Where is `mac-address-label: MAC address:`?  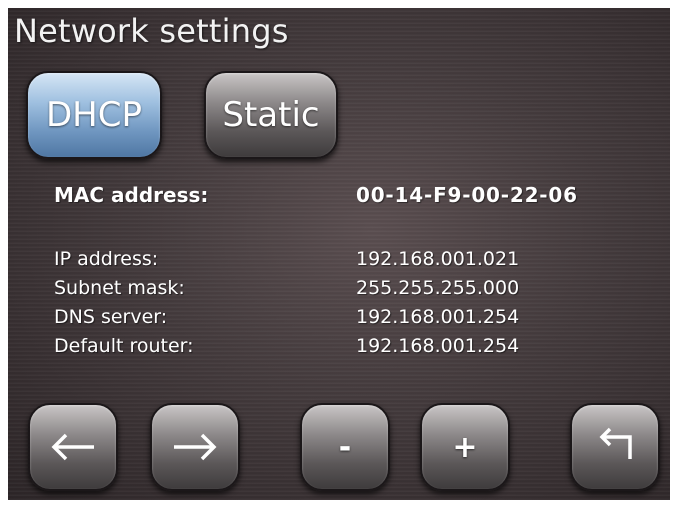 mac-address-label: MAC address: is located at coordinates (131, 195).